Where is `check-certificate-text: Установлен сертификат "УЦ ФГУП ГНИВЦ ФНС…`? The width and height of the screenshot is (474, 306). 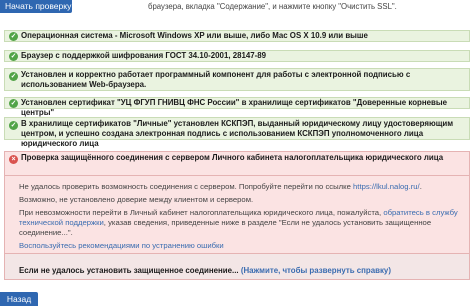
check-certificate-text: Установлен сертификат "УЦ ФГУП ГНИВЦ ФНС… is located at coordinates (234, 107).